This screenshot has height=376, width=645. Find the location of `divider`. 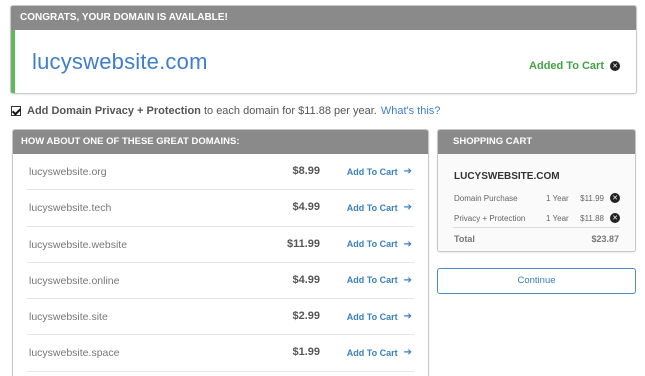

divider is located at coordinates (536, 227).